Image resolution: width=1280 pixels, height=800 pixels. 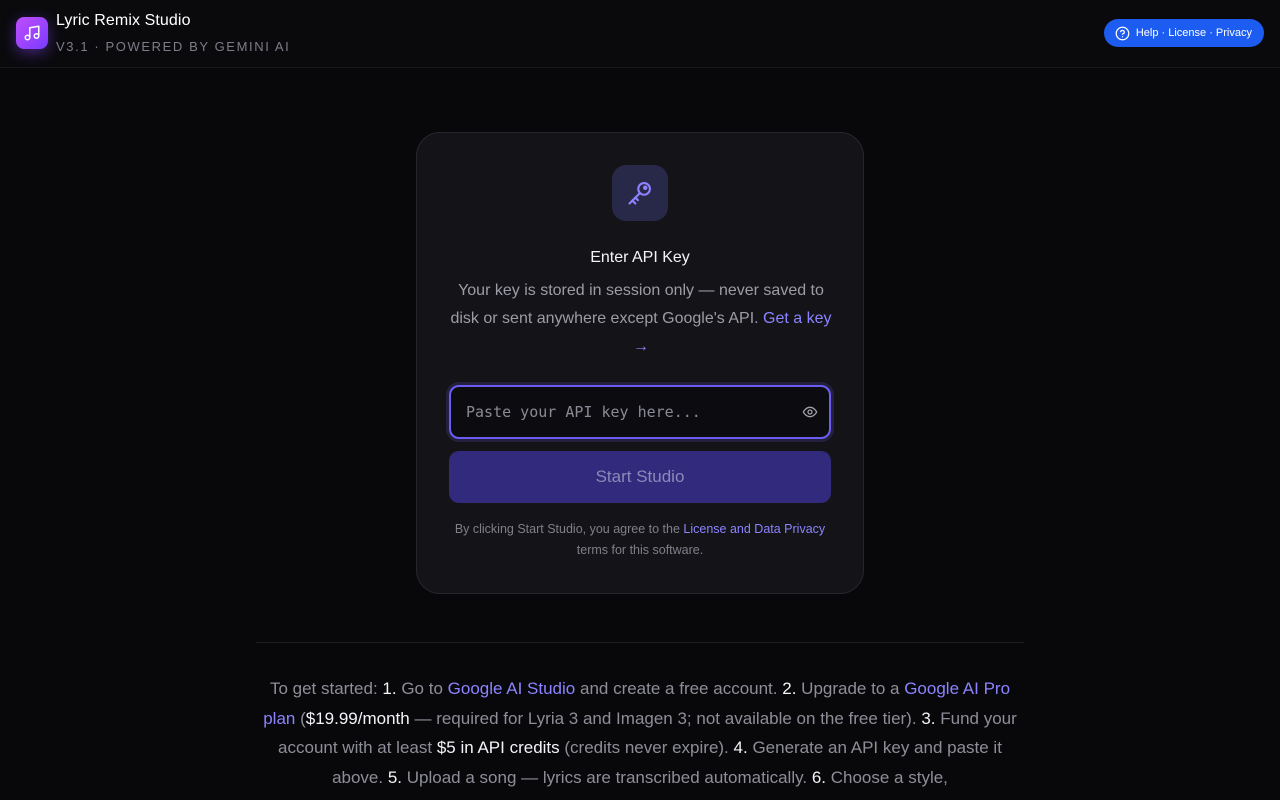 I want to click on card-title: Enter API Key, so click(x=640, y=257).